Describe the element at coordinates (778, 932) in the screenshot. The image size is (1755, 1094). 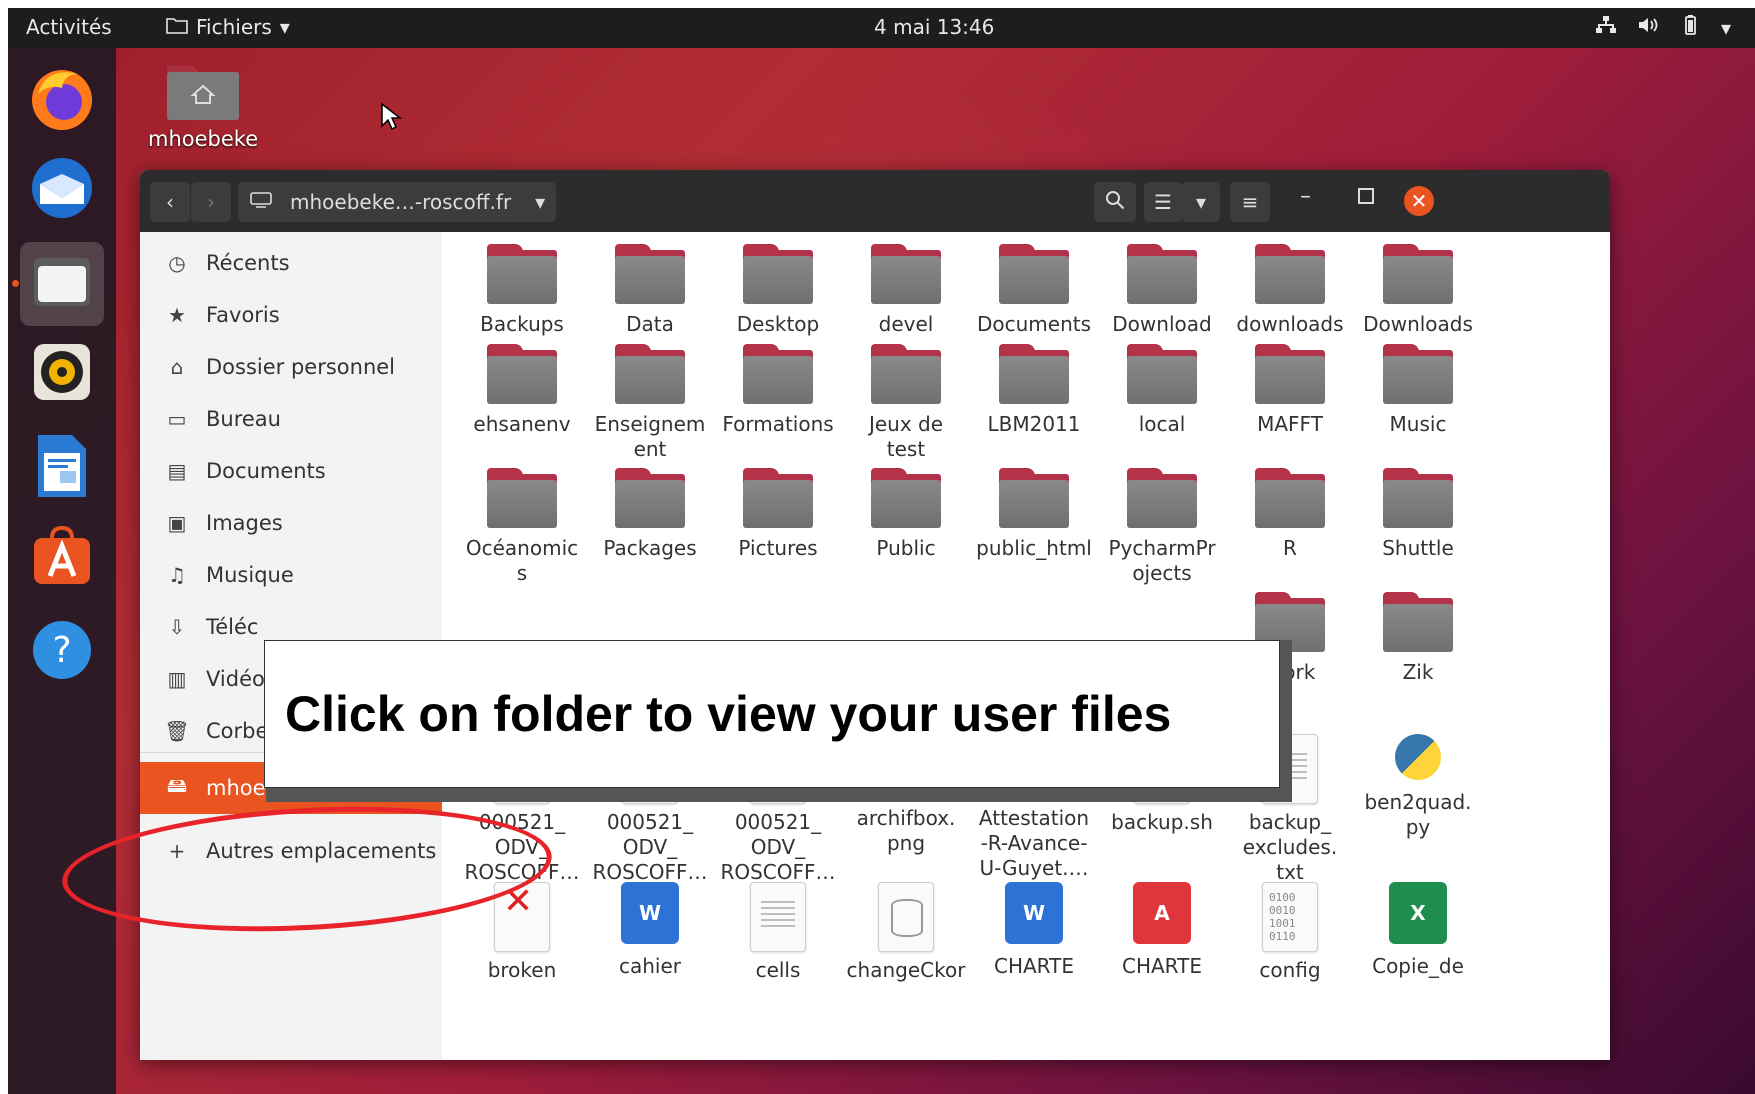
I see `file-item: cells` at that location.